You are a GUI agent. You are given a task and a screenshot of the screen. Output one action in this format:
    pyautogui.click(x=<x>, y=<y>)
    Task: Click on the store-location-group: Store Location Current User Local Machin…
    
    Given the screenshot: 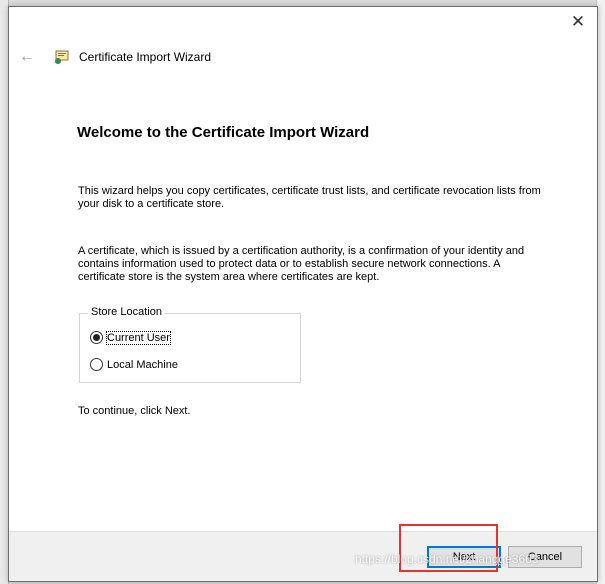 What is the action you would take?
    pyautogui.click(x=190, y=344)
    